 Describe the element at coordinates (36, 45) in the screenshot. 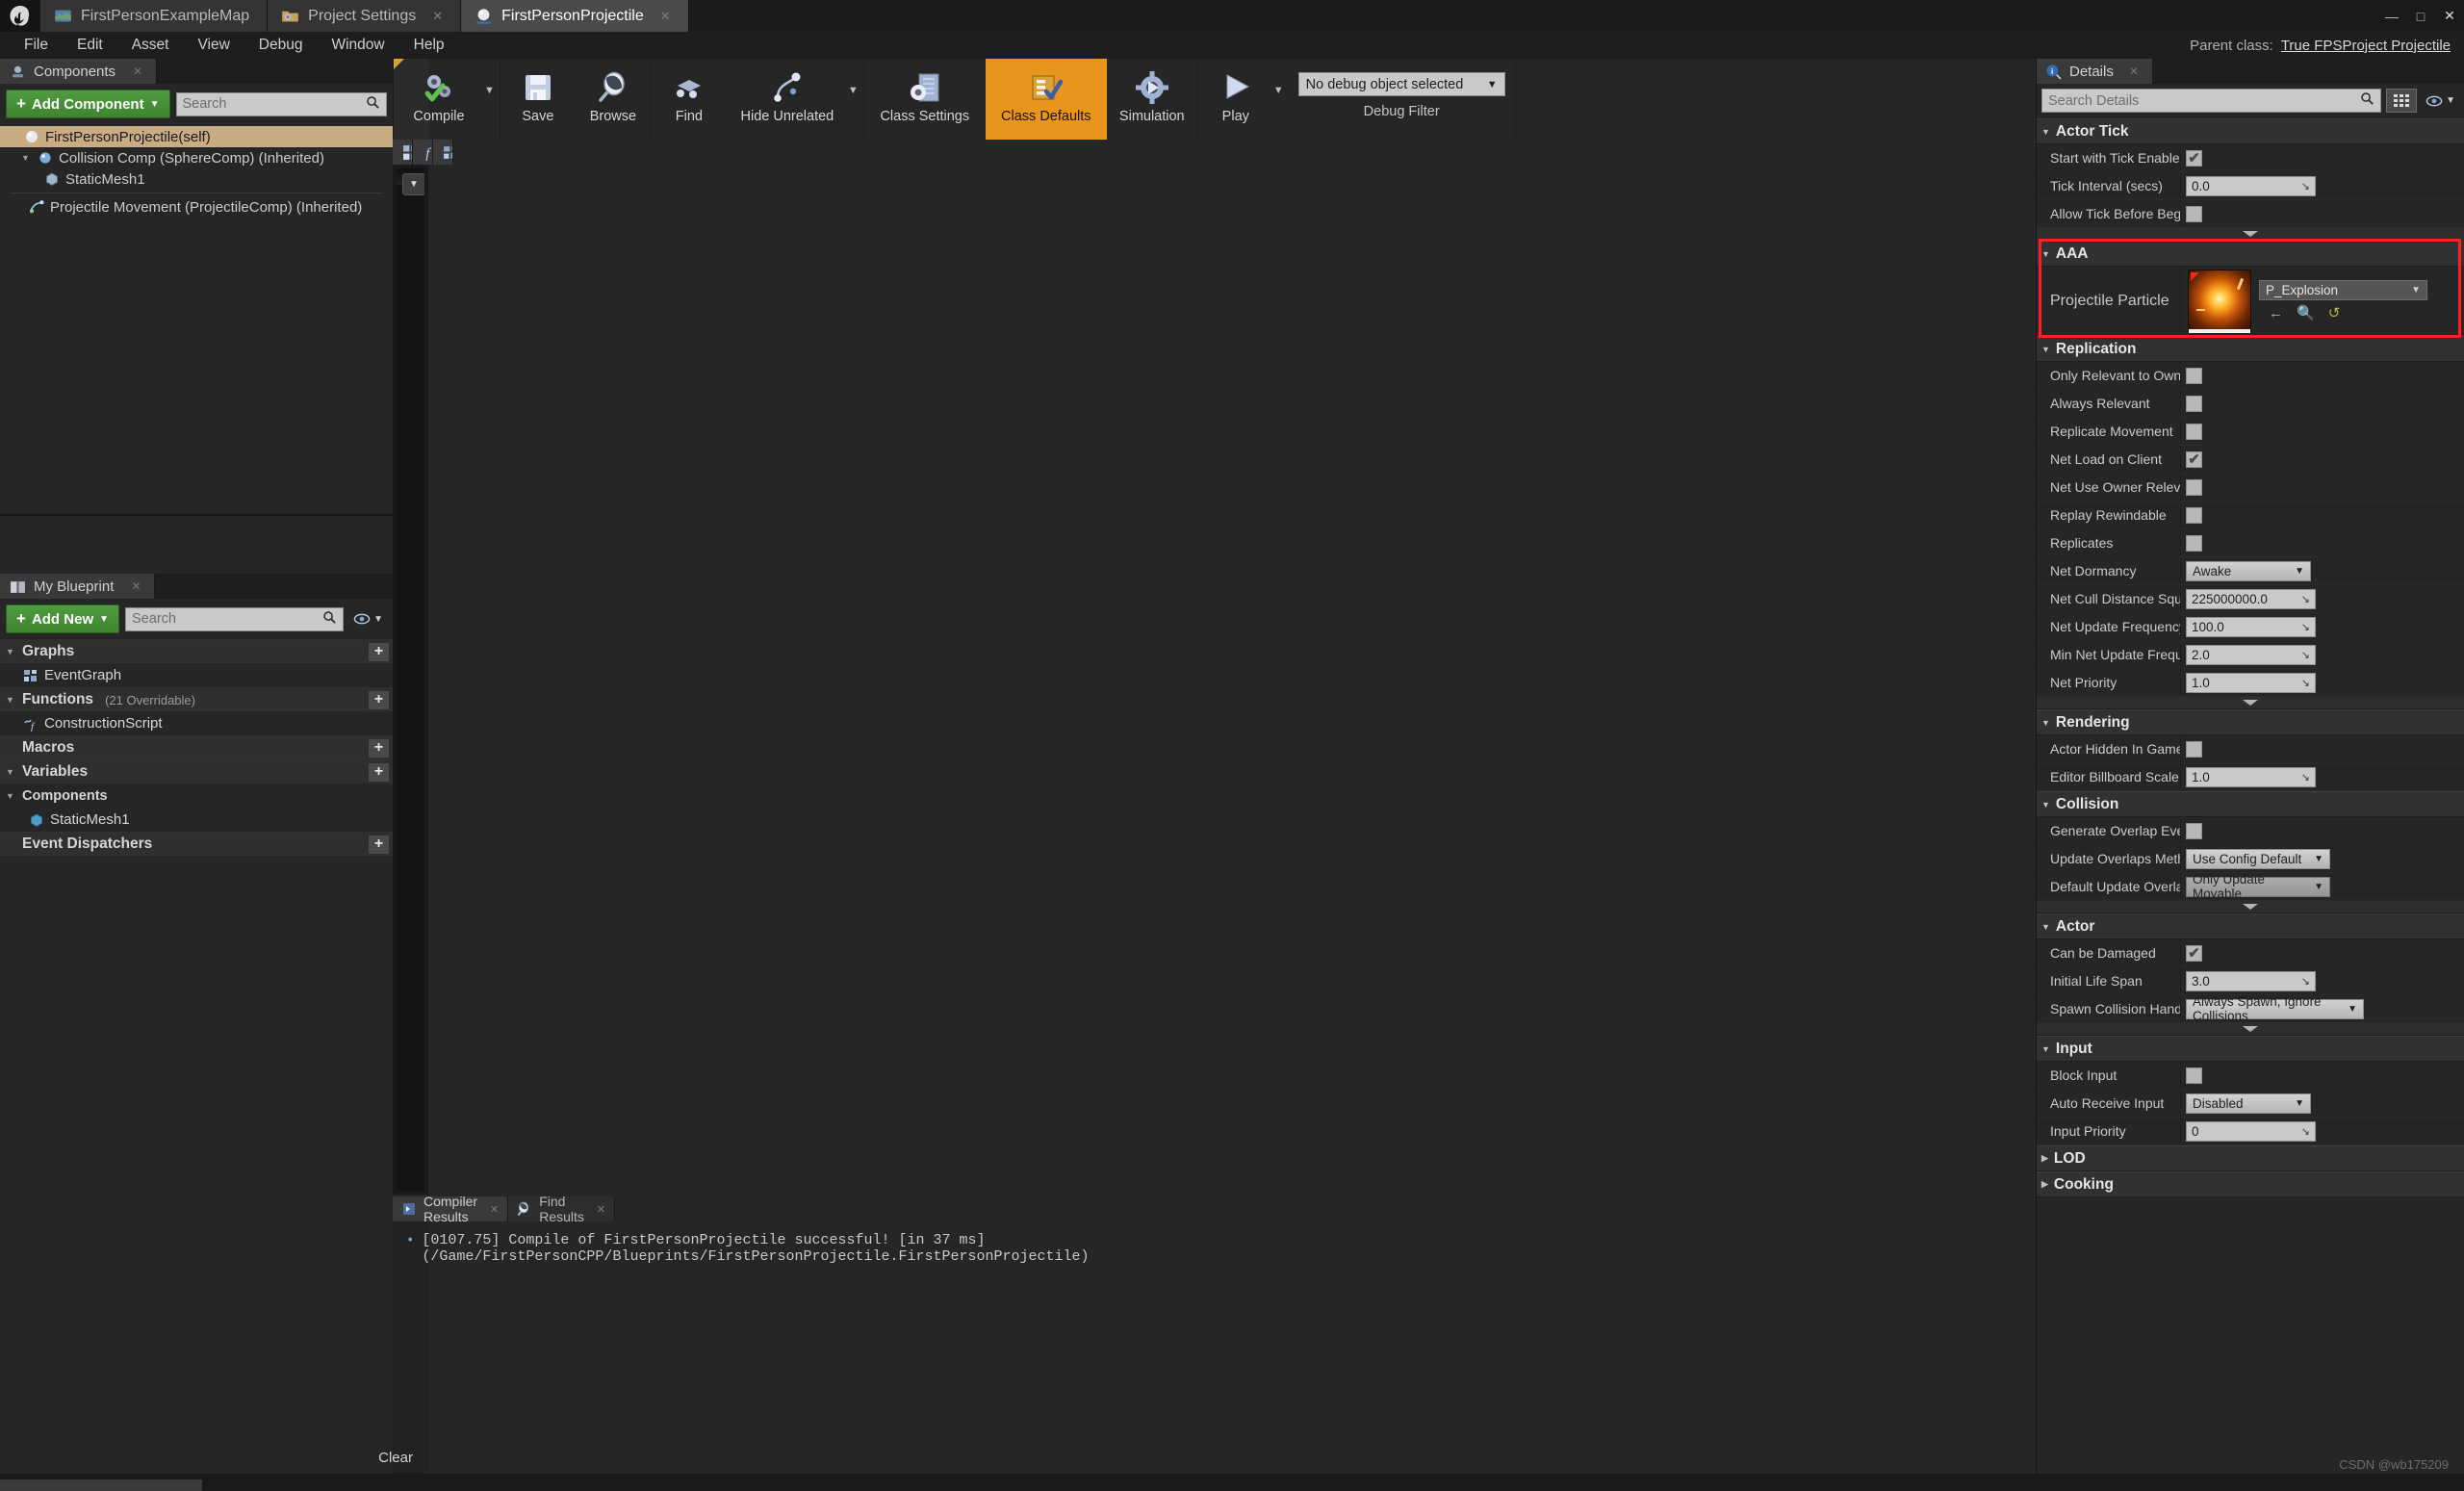

I see `menu-item-file: File` at that location.